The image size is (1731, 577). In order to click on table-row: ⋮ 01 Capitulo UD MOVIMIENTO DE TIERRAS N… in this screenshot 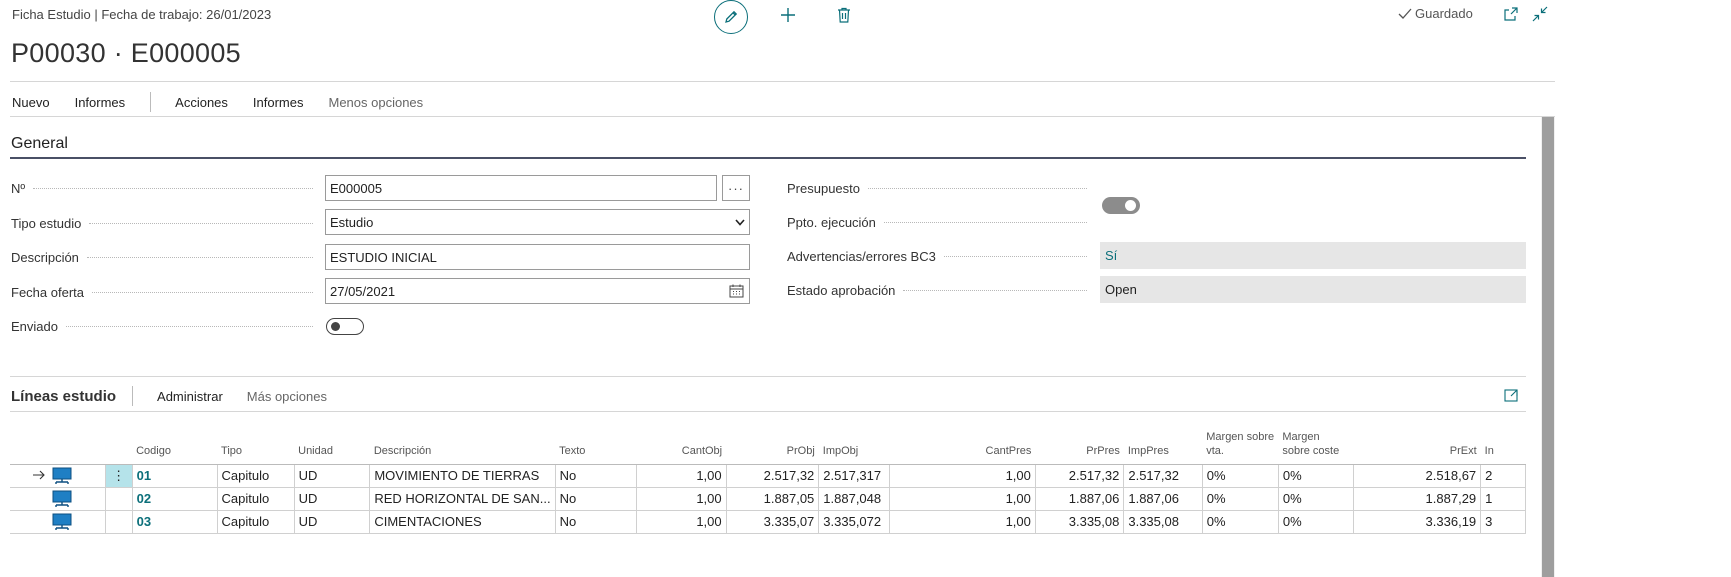, I will do `click(768, 476)`.